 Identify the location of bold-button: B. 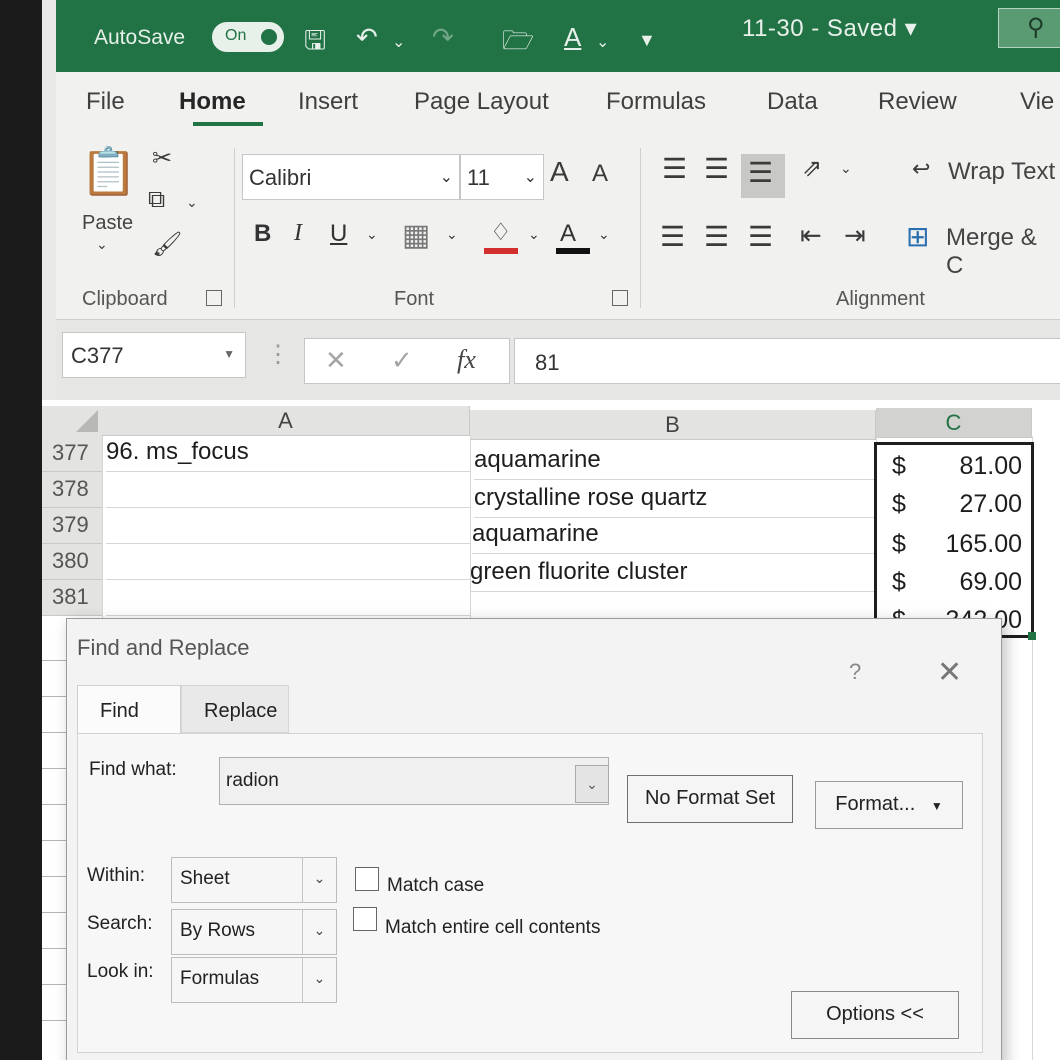
(262, 234).